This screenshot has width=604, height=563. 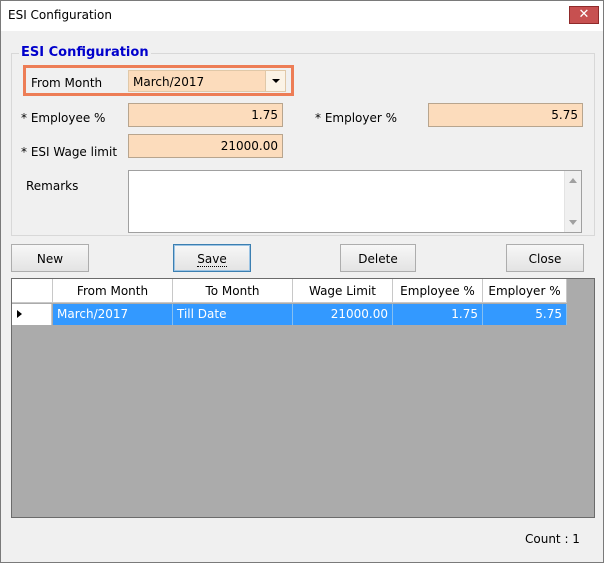 I want to click on table-cell-employee-pct: 1.75, so click(x=438, y=314).